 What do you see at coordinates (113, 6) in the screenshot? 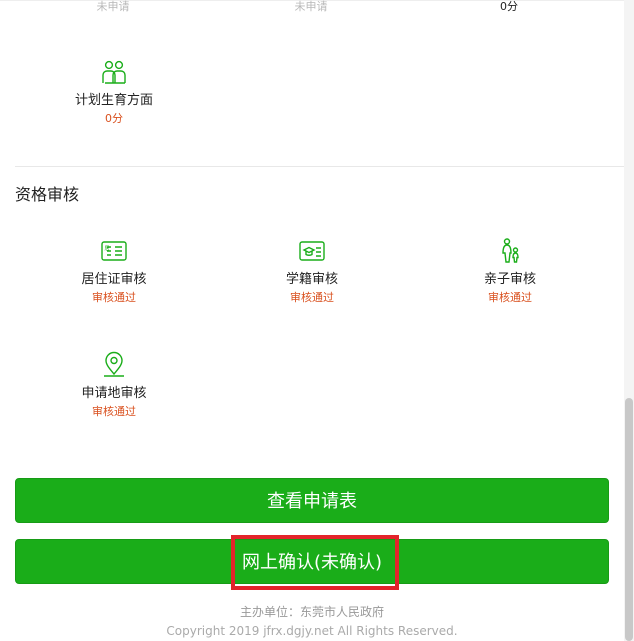
I see `prev-row-status-1: 未申请` at bounding box center [113, 6].